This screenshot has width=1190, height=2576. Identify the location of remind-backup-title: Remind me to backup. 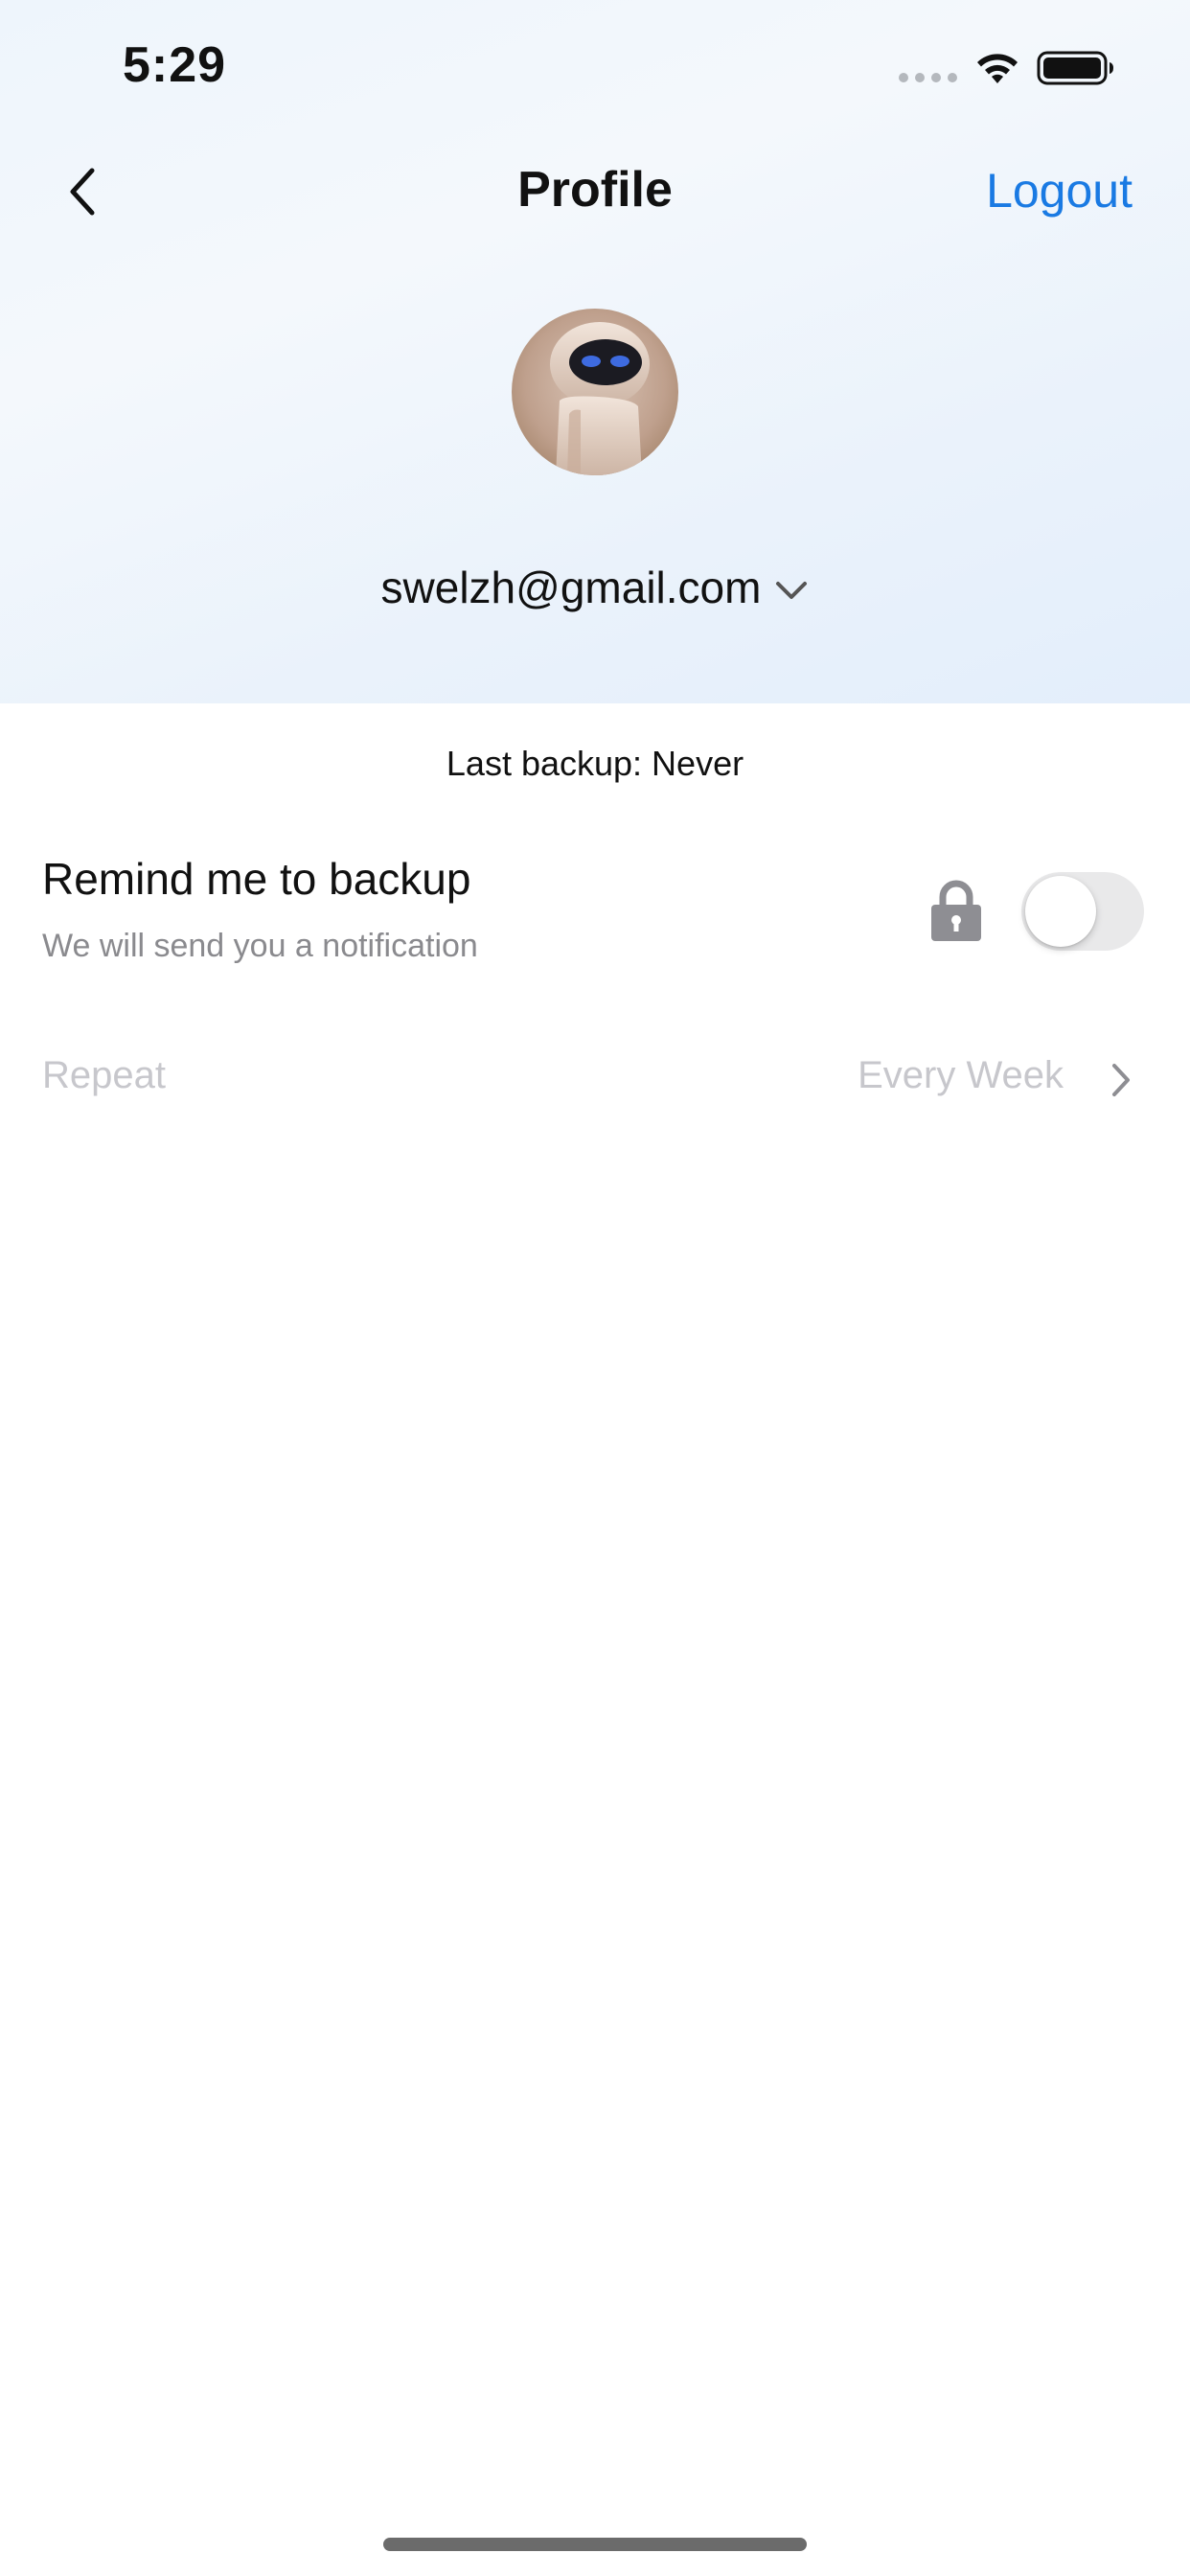
(256, 879).